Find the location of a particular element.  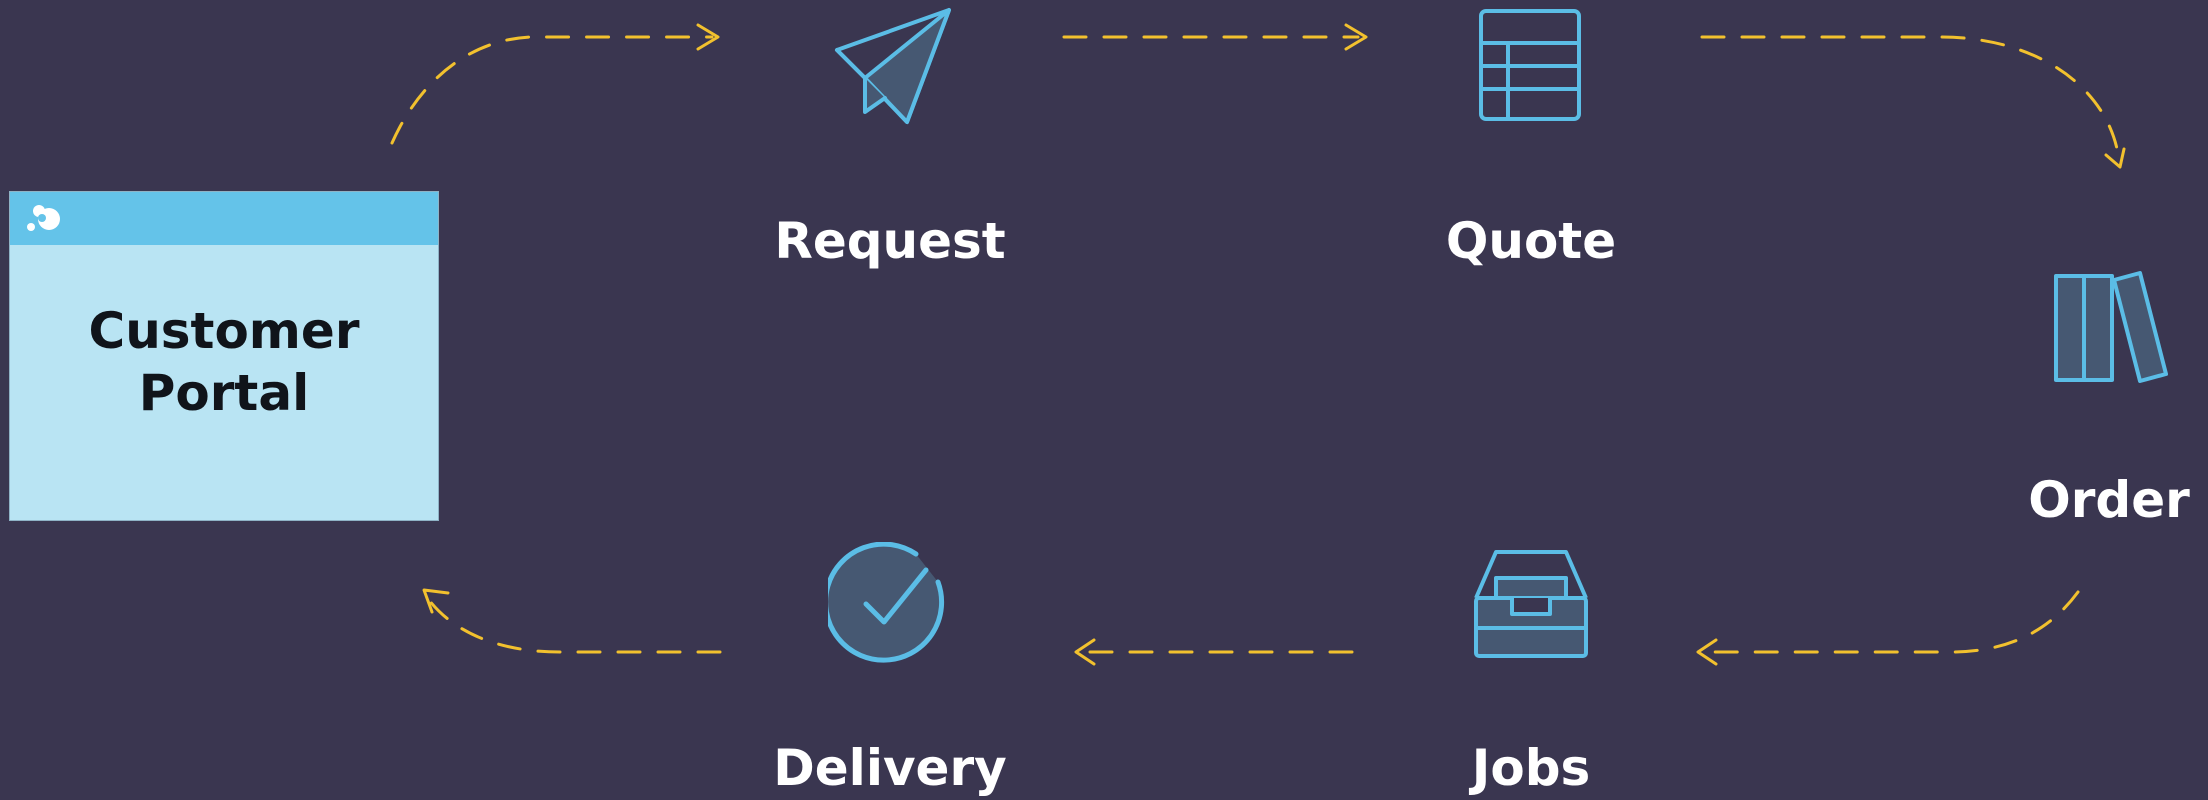

node-label-jobs: Jobs is located at coordinates (1531, 768).